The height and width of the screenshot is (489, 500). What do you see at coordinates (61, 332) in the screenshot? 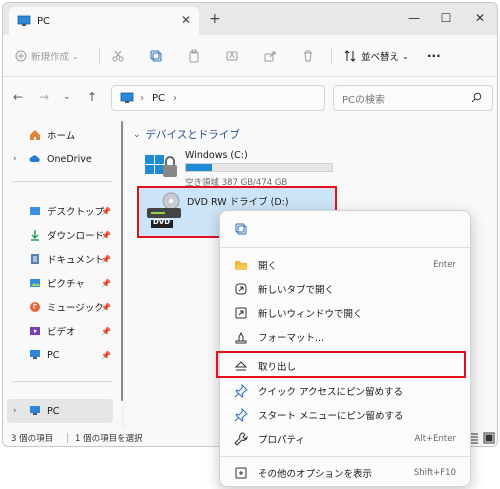
I see `sidebar-item-label: ビデオ` at bounding box center [61, 332].